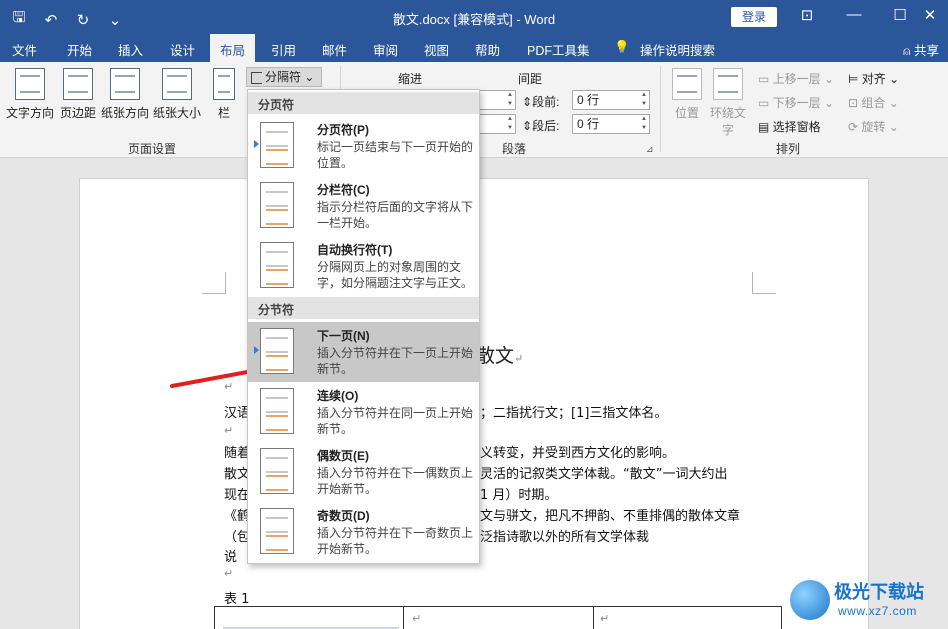  I want to click on tab-layout: 布局, so click(233, 48).